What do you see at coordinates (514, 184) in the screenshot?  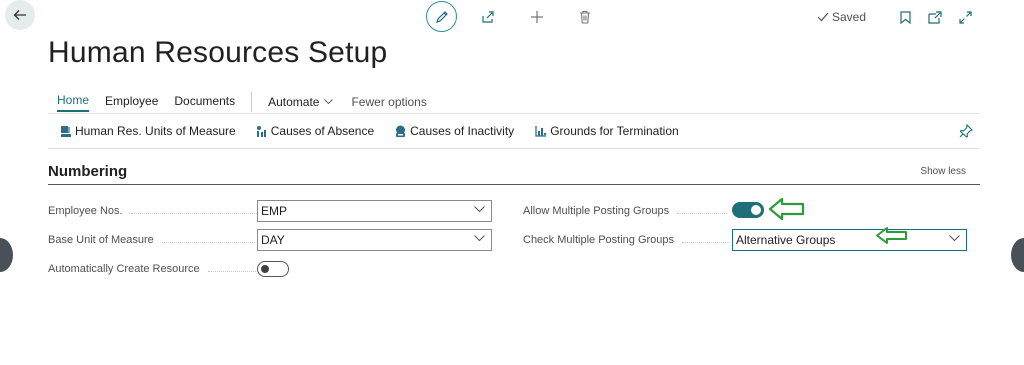 I see `section-rule` at bounding box center [514, 184].